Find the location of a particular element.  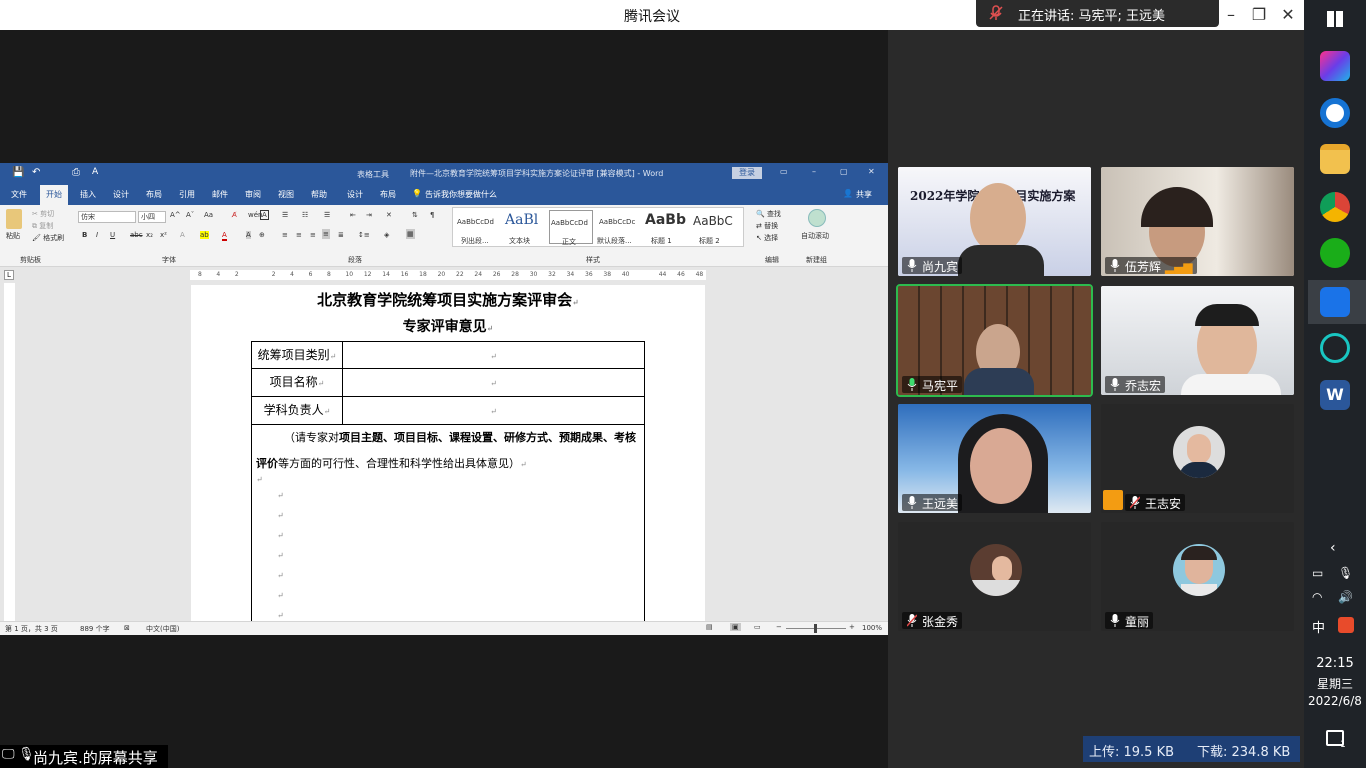

font-color-icon: A is located at coordinates (224, 236).